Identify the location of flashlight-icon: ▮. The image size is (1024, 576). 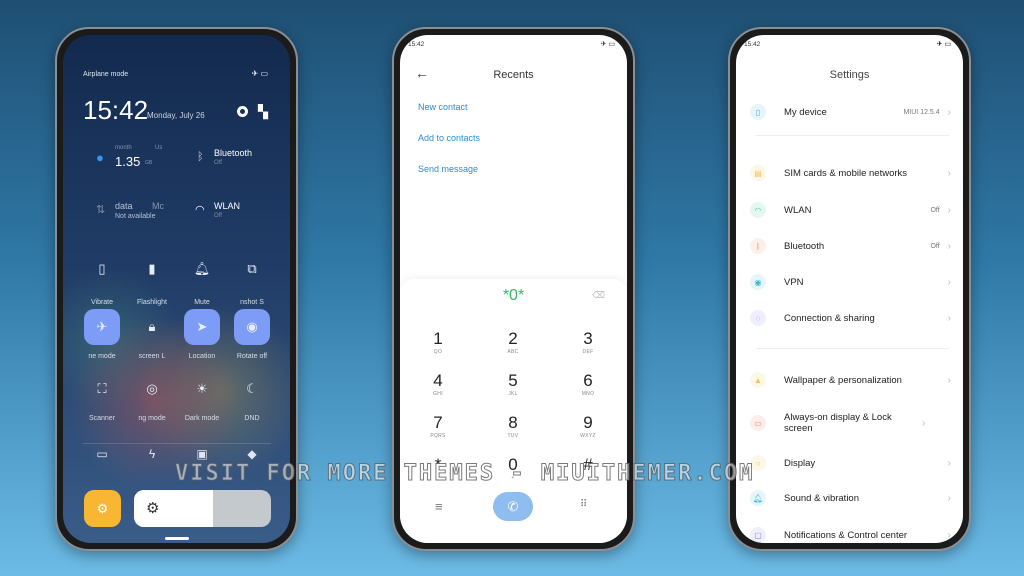
(152, 268).